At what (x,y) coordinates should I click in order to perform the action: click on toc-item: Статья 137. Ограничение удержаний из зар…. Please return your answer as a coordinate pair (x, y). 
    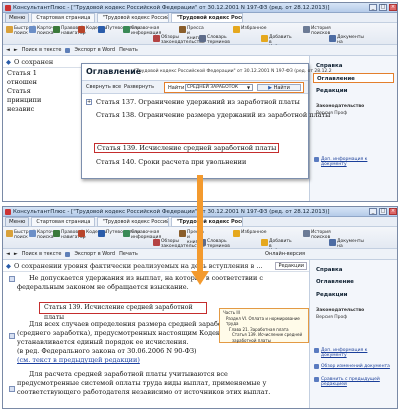
    Looking at the image, I should click on (198, 102).